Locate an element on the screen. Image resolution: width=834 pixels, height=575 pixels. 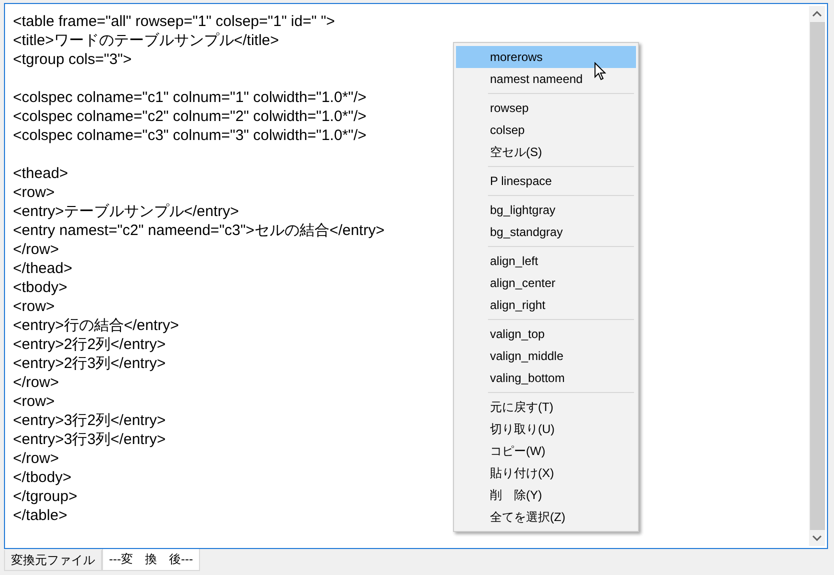
tab: 変換元ファイル is located at coordinates (53, 560).